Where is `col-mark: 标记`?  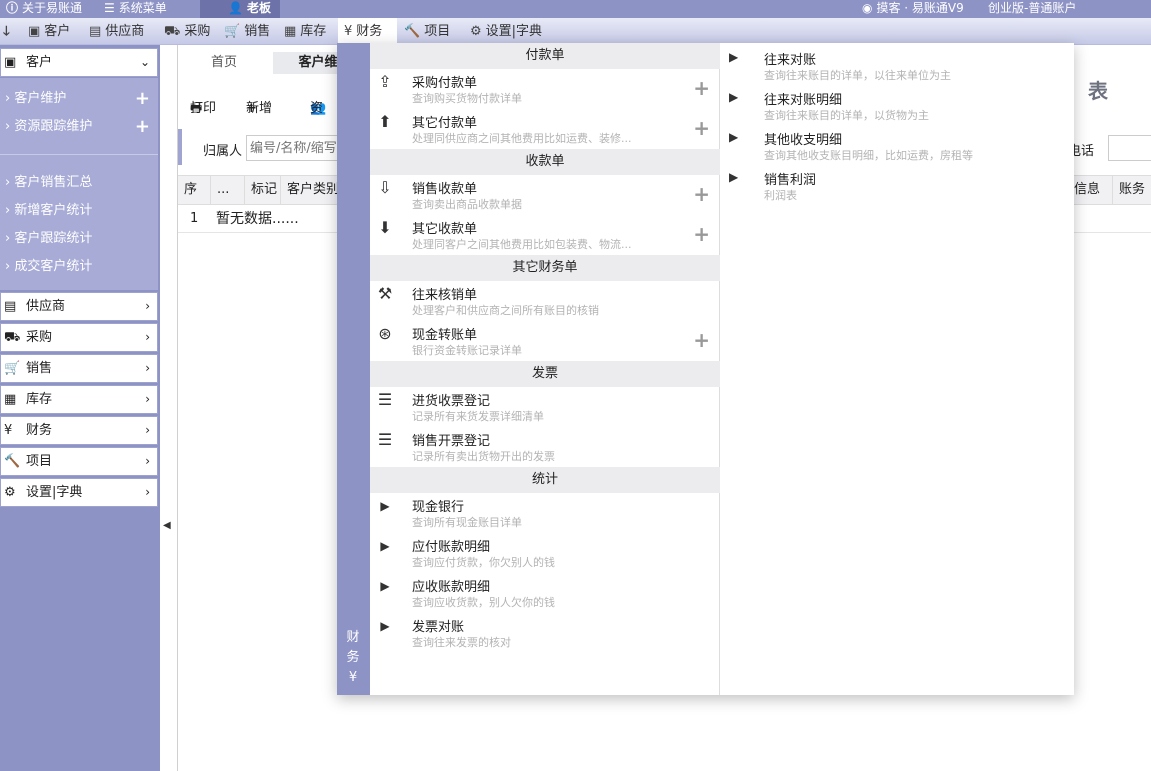 col-mark: 标记 is located at coordinates (263, 190).